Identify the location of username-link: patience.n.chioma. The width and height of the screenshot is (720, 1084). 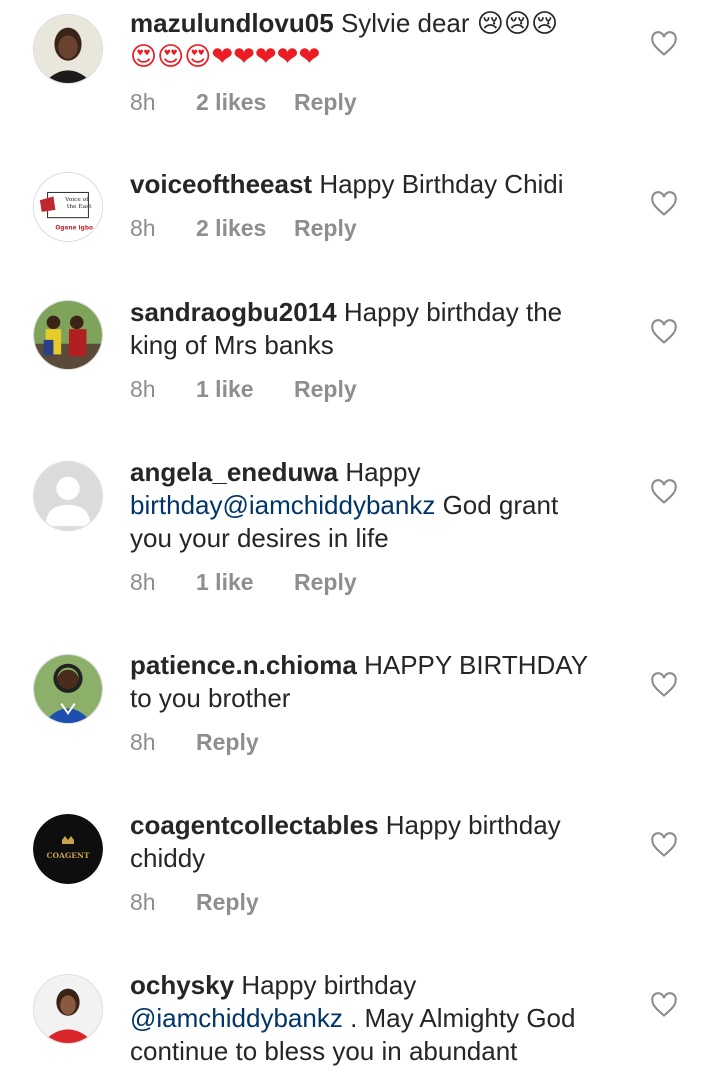
(243, 665).